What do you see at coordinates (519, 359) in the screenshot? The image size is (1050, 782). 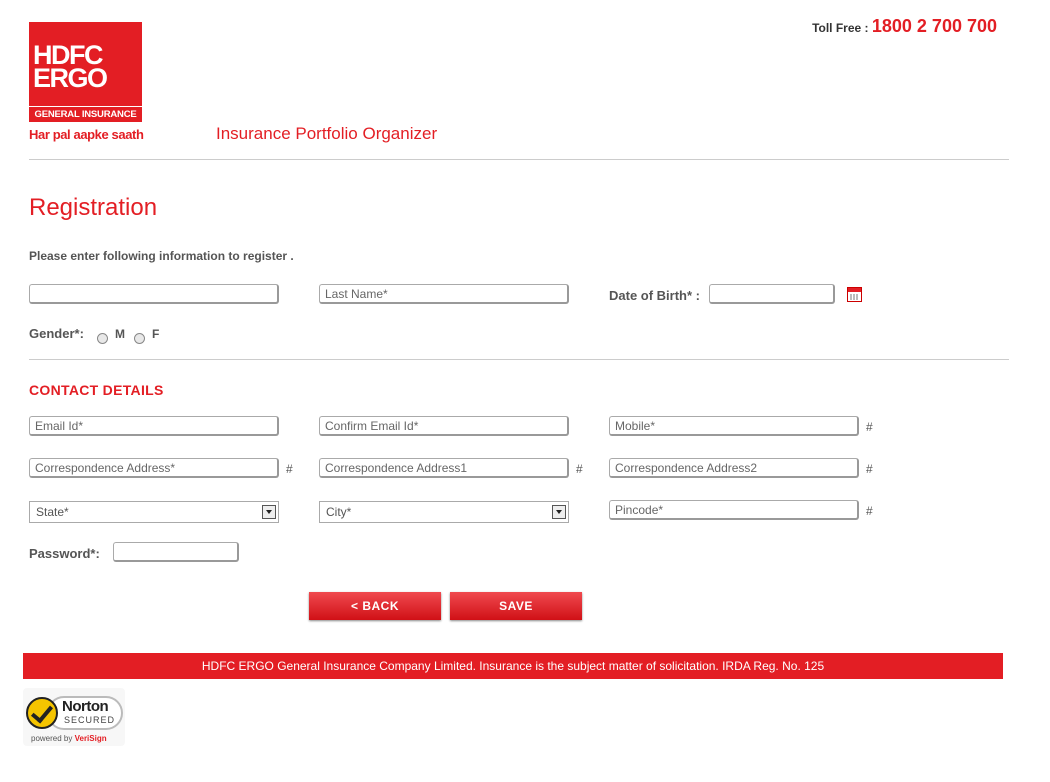 I see `section-divider` at bounding box center [519, 359].